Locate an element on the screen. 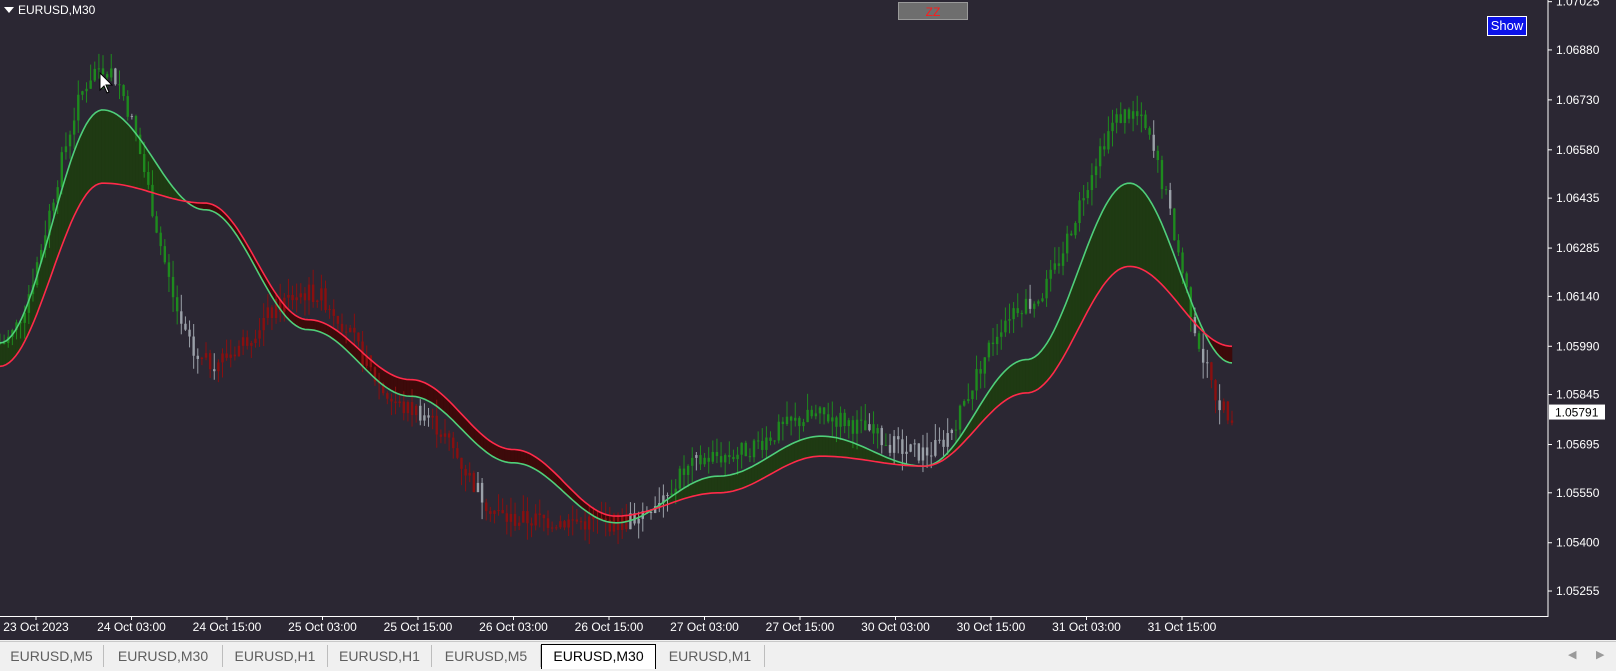 This screenshot has width=1616, height=671. x-tick-label: 24 Oct 15:00 is located at coordinates (227, 627).